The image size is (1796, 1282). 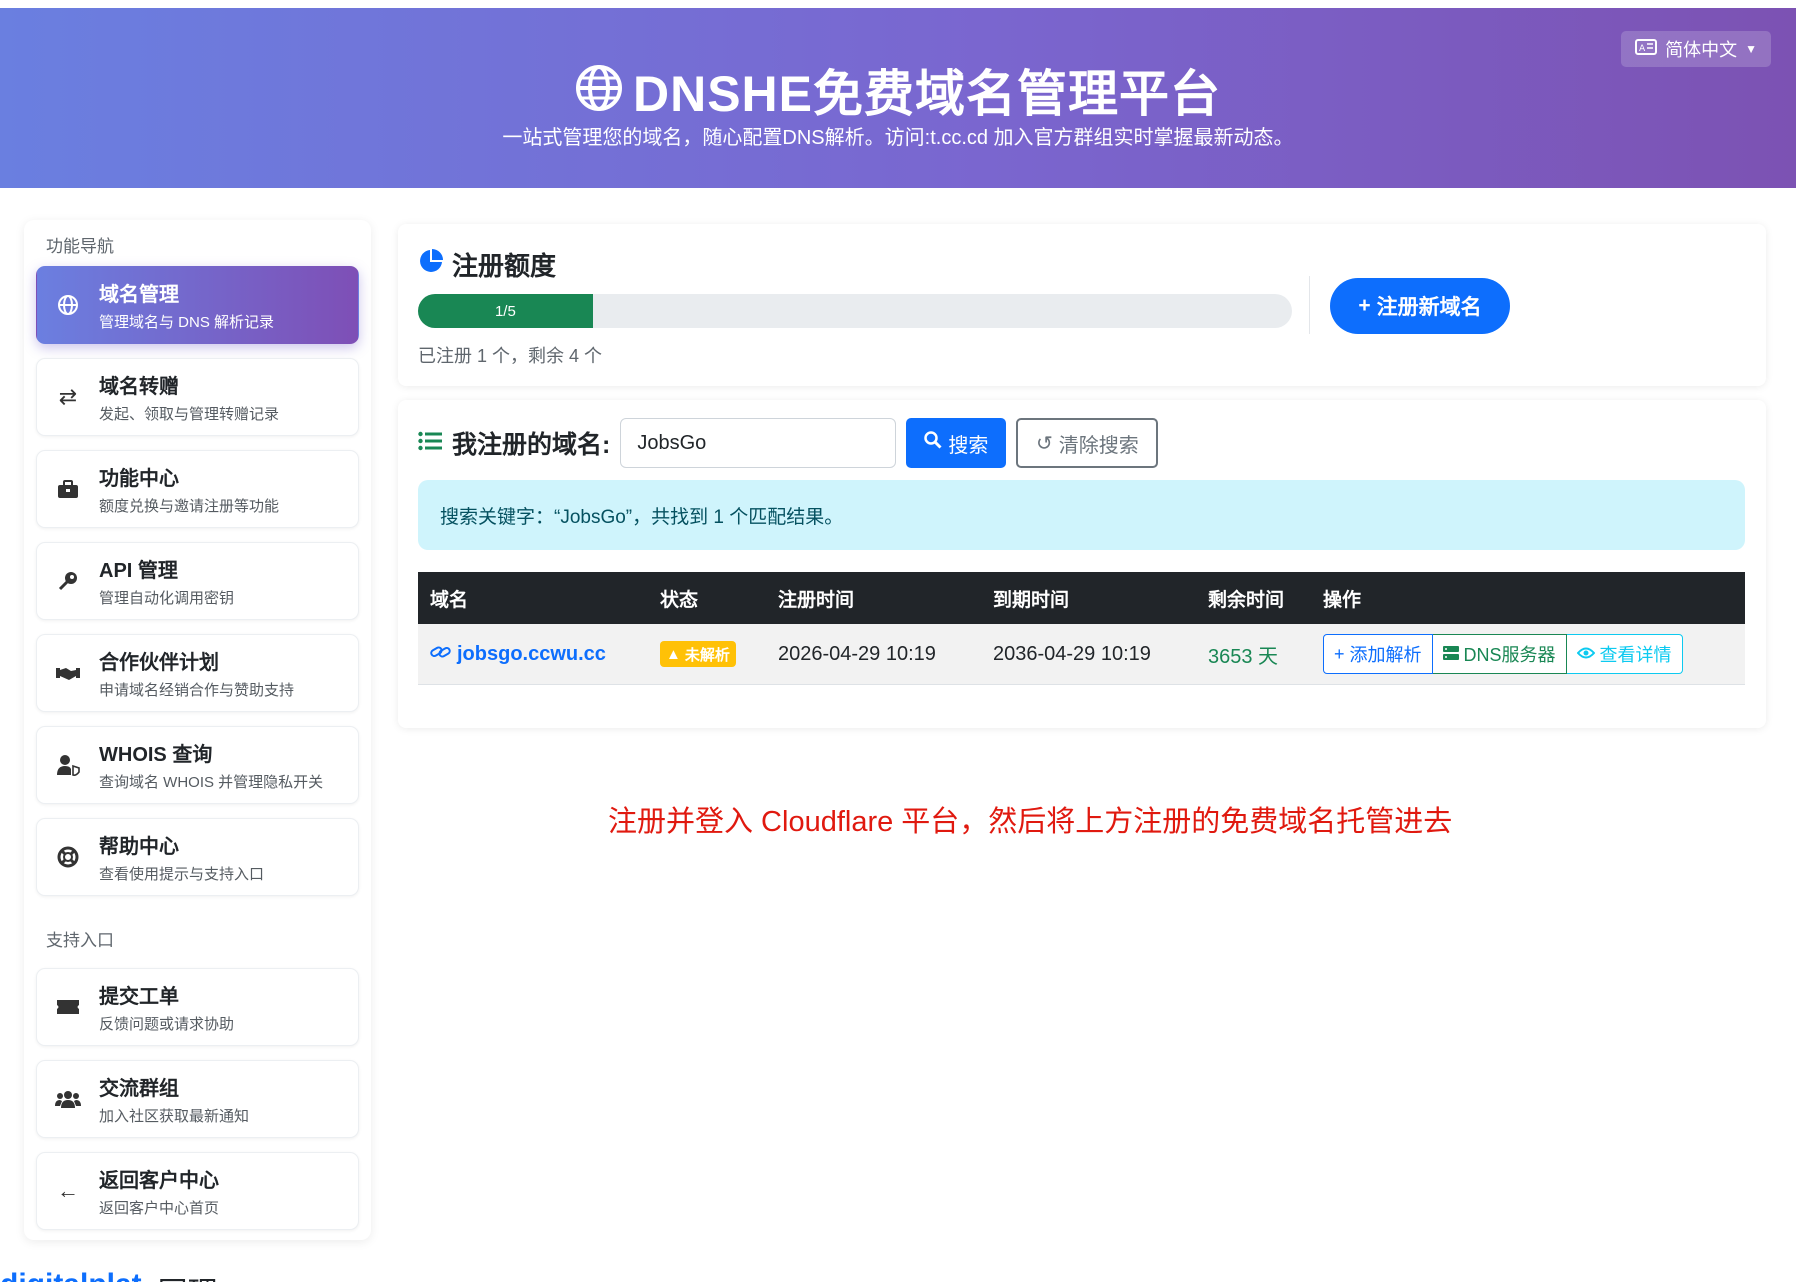 What do you see at coordinates (159, 663) in the screenshot?
I see `sidebar-item-title: 合作伙伴计划` at bounding box center [159, 663].